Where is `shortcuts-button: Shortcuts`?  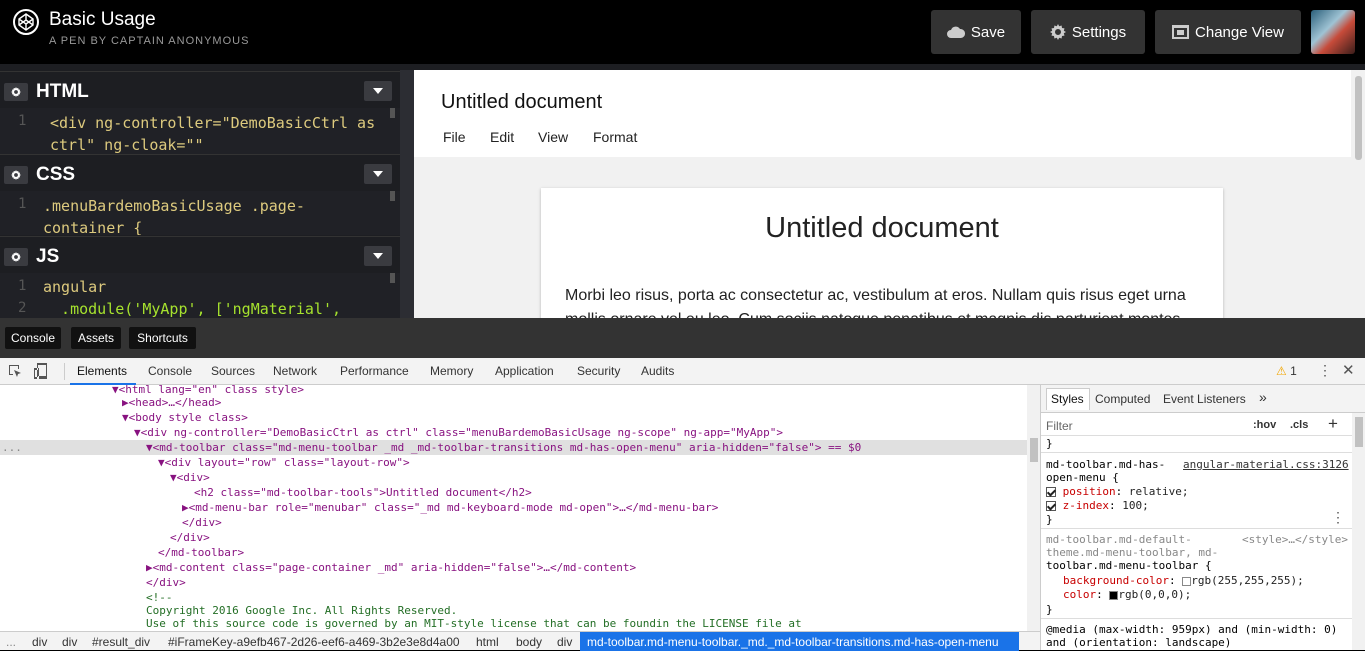 shortcuts-button: Shortcuts is located at coordinates (162, 338).